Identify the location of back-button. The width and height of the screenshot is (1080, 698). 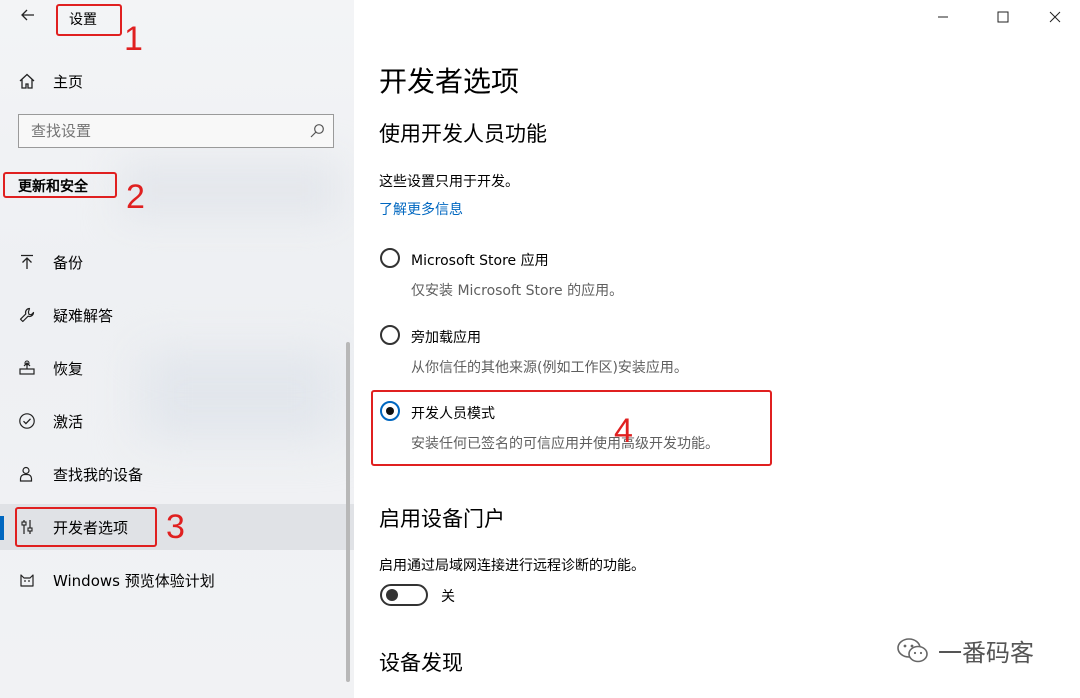
(28, 18).